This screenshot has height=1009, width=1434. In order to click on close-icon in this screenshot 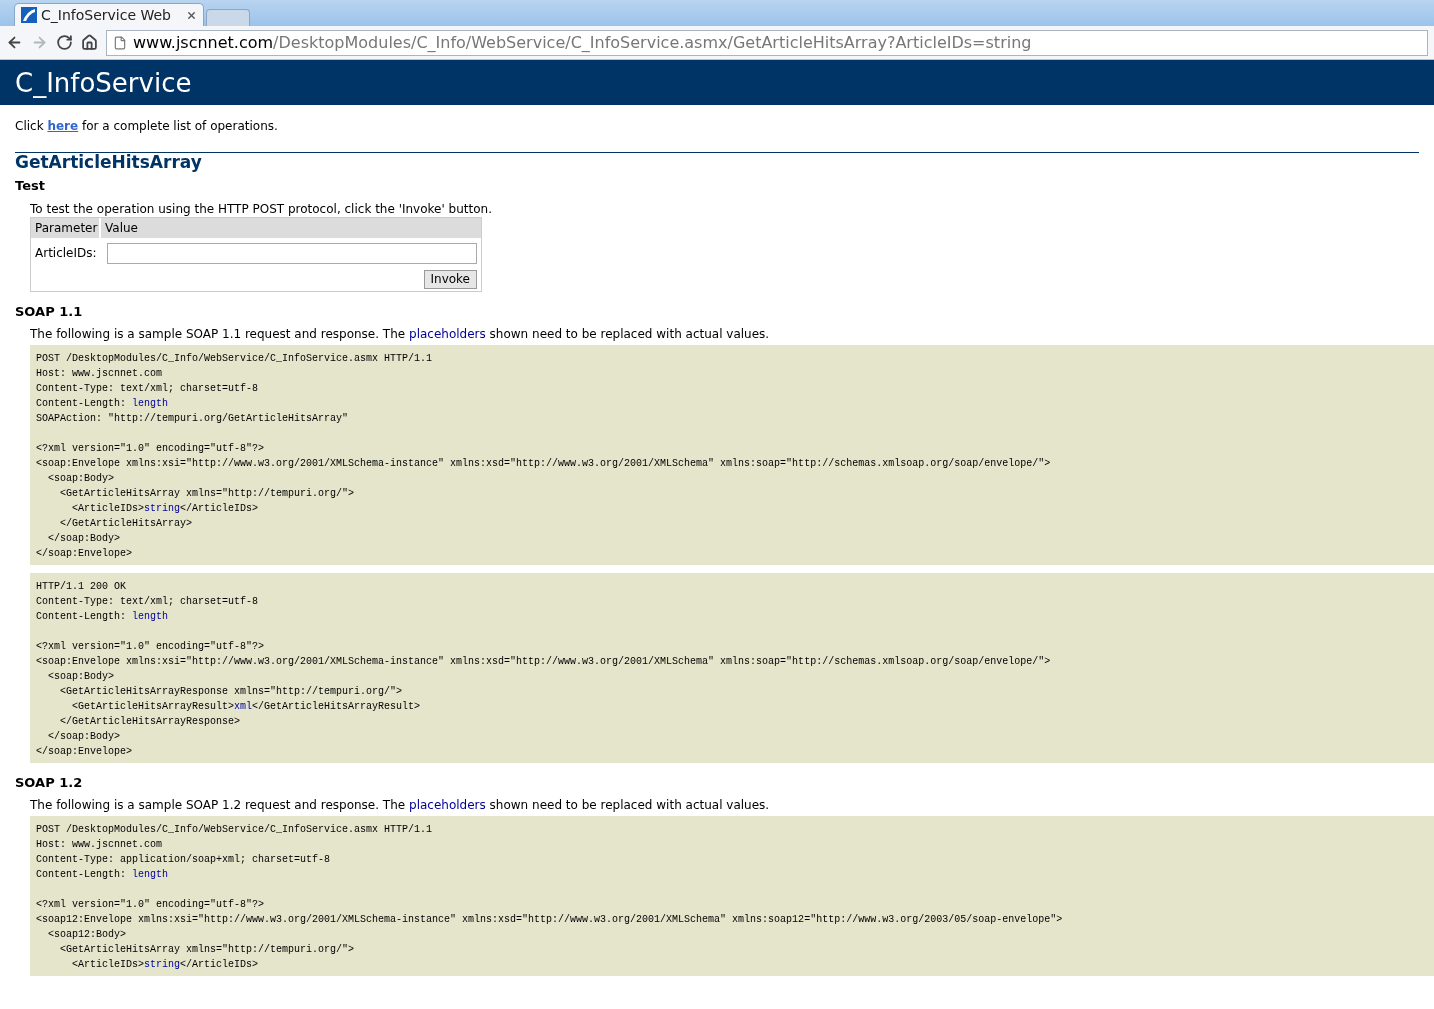, I will do `click(191, 15)`.